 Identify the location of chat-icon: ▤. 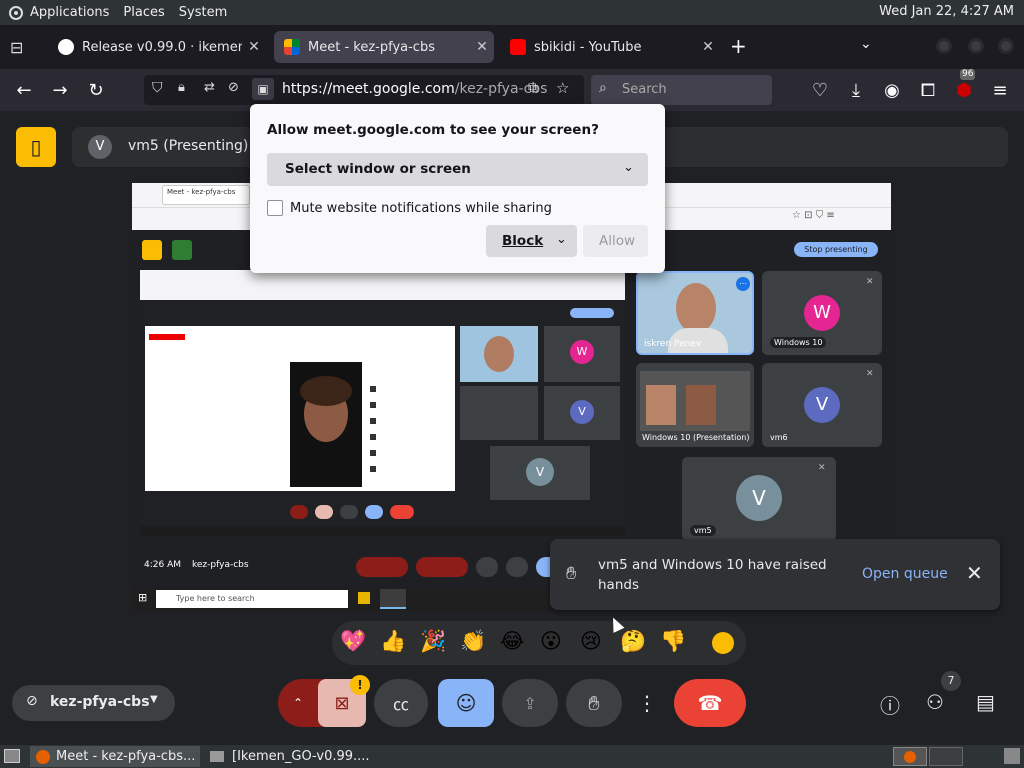
(985, 702).